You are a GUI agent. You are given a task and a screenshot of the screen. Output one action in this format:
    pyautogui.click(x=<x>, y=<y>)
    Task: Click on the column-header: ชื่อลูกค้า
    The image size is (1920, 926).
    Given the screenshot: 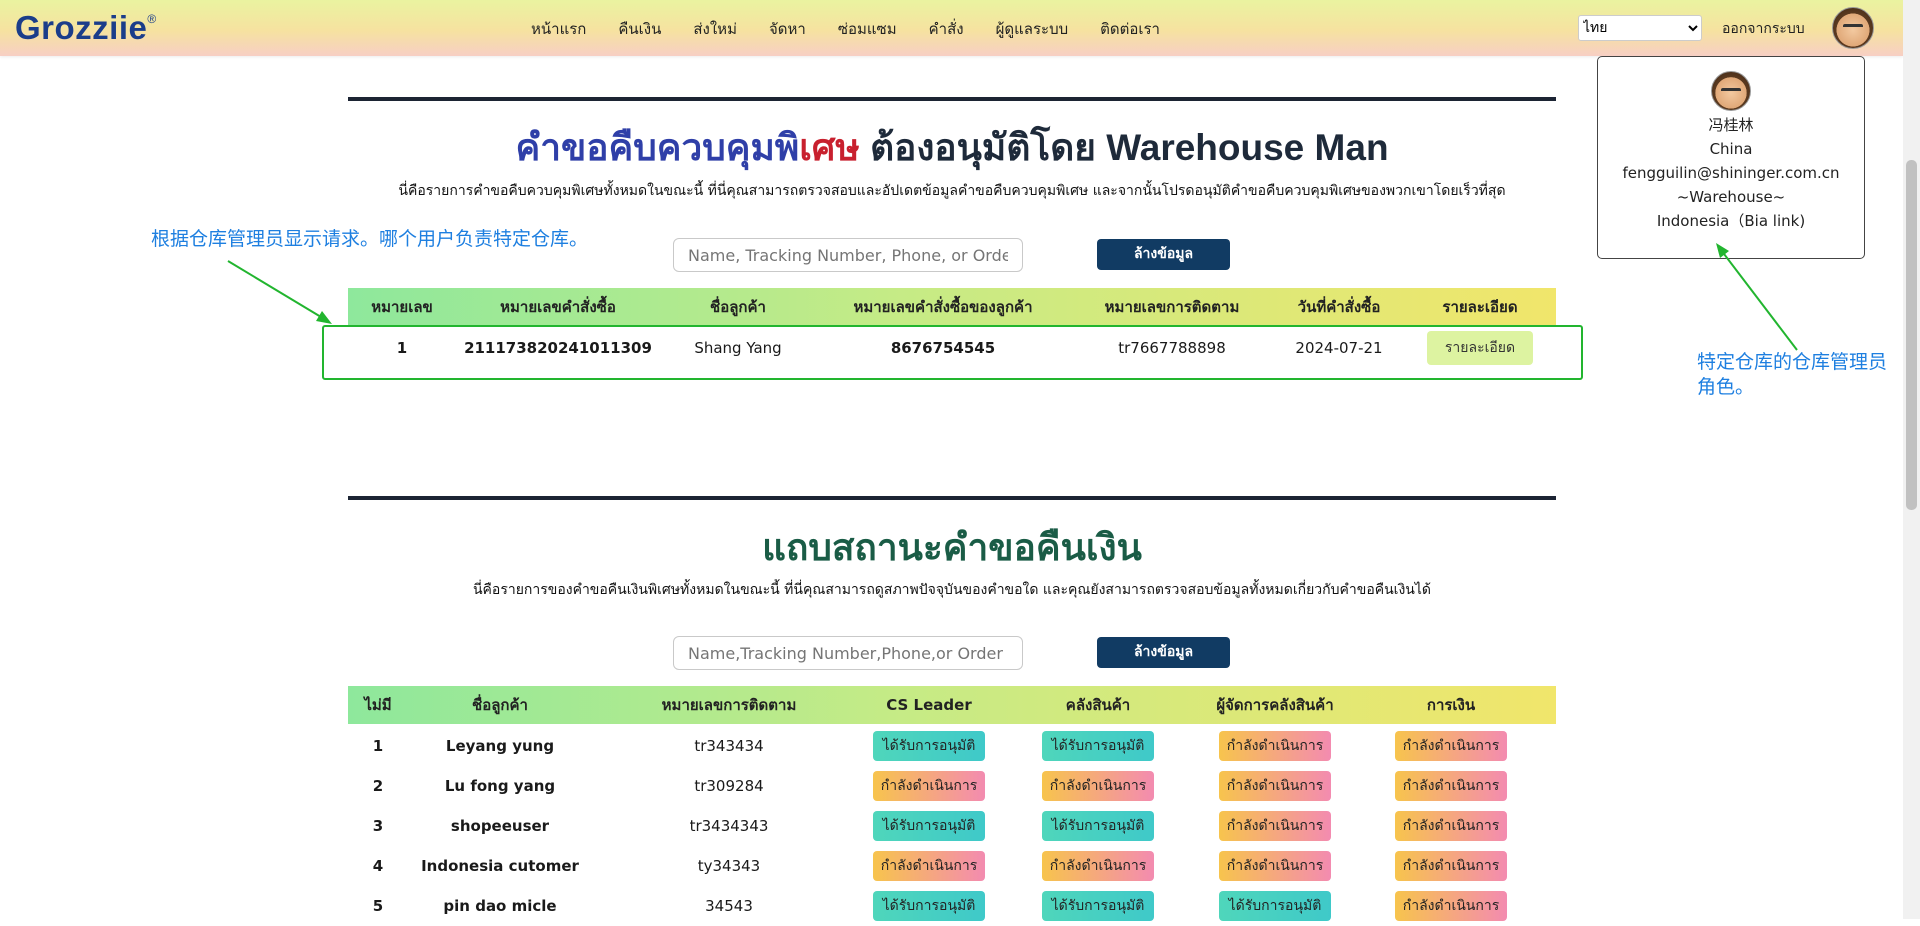 What is the action you would take?
    pyautogui.click(x=738, y=307)
    